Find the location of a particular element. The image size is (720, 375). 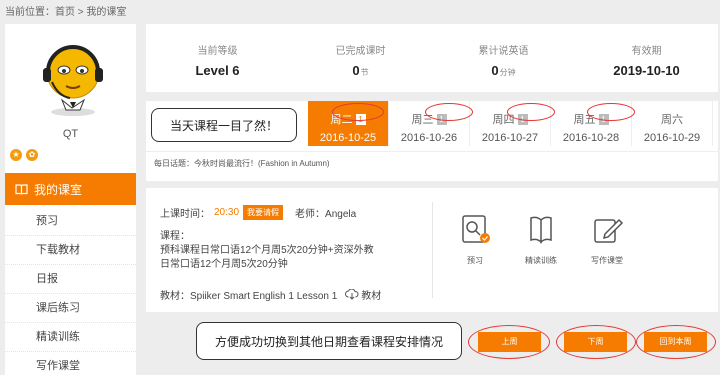

sidebar-item-my-classroom: 我的课室 is located at coordinates (70, 189).